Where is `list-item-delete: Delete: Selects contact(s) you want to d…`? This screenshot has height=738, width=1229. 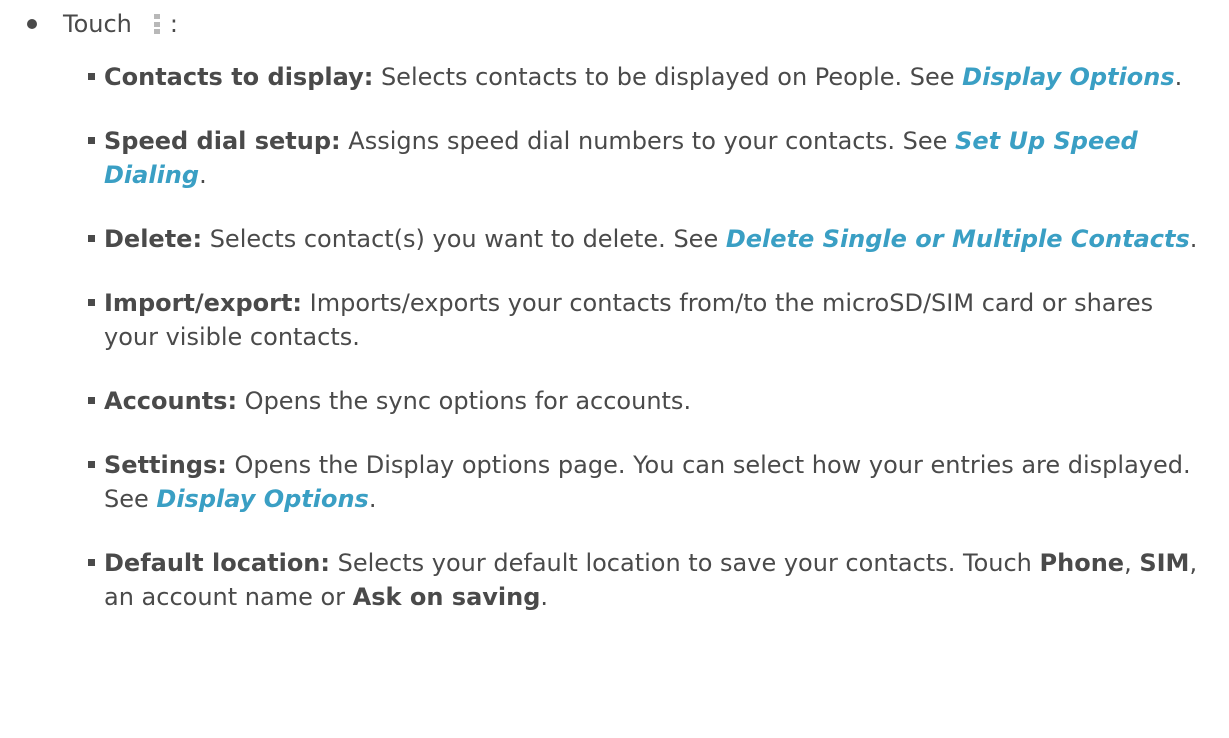 list-item-delete: Delete: Selects contact(s) you want to d… is located at coordinates (643, 239).